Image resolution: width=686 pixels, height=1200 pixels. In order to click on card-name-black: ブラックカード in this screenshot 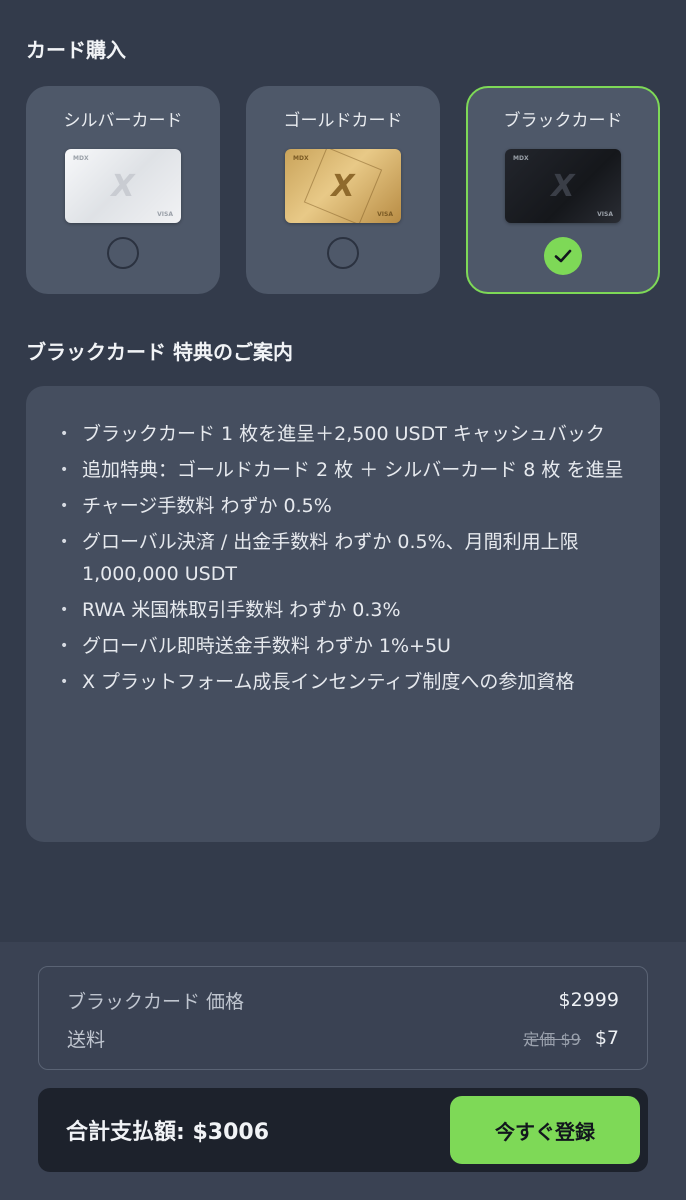, I will do `click(563, 121)`.